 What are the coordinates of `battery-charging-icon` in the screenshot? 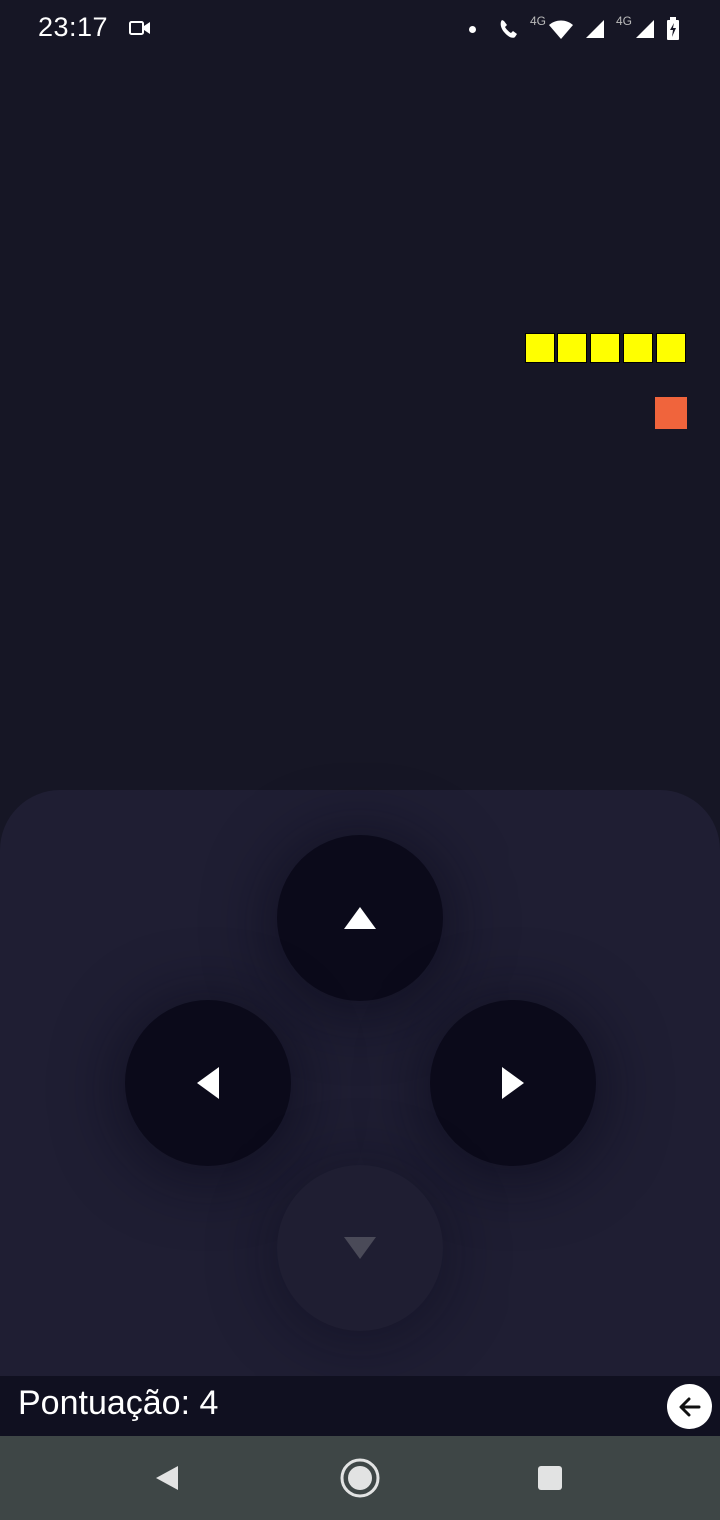 It's located at (673, 28).